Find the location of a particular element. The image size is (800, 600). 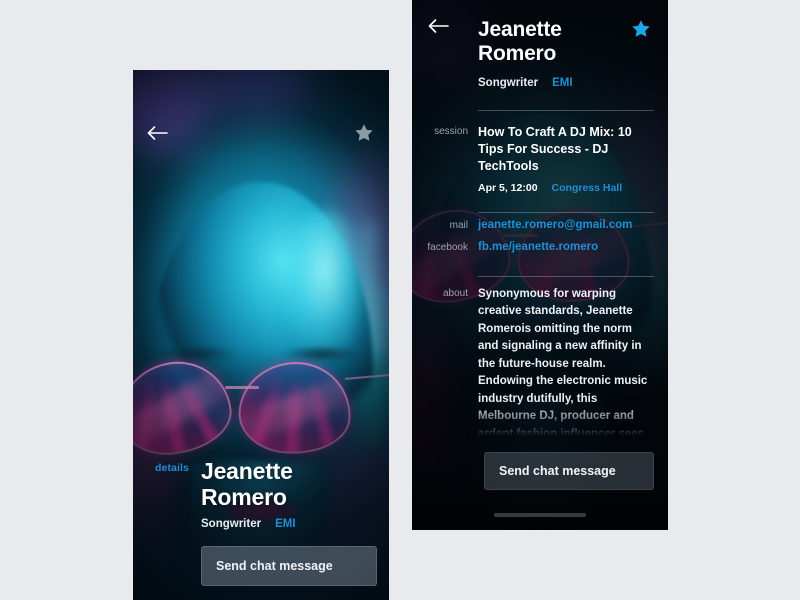

mail-row-key: mail is located at coordinates (458, 225).